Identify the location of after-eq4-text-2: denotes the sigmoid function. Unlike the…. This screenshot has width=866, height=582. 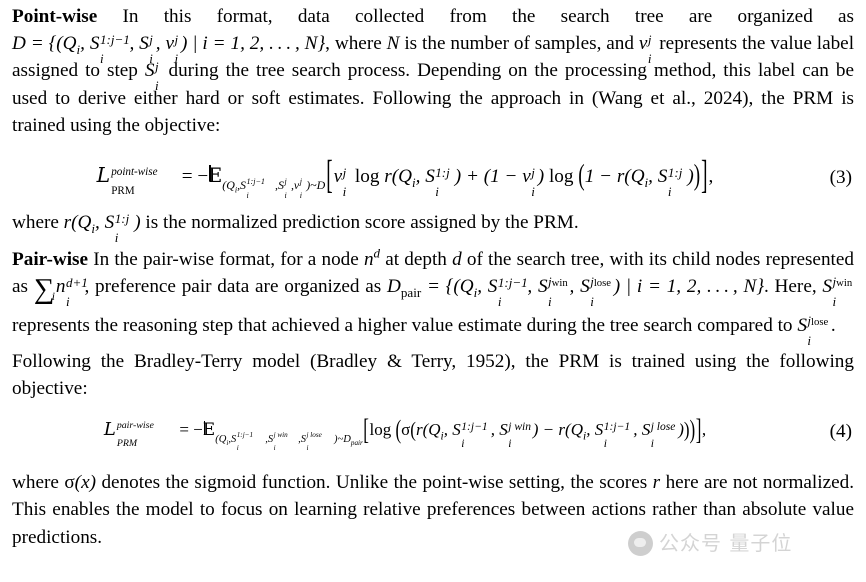
(374, 483).